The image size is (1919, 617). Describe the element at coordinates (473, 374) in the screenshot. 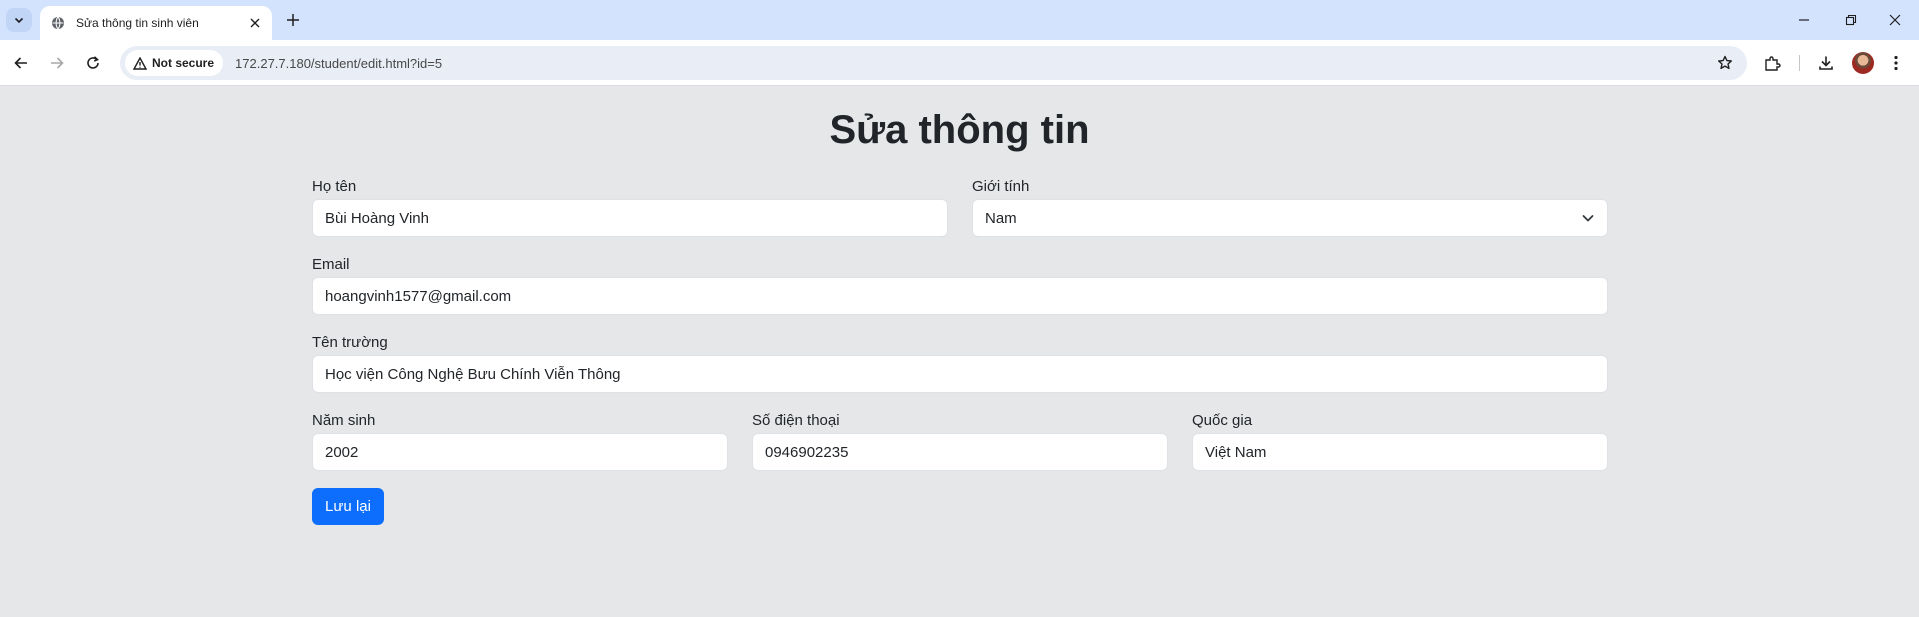

I see `school-value: Học viện Công Nghệ Bưu Chính Viễn Thông` at that location.